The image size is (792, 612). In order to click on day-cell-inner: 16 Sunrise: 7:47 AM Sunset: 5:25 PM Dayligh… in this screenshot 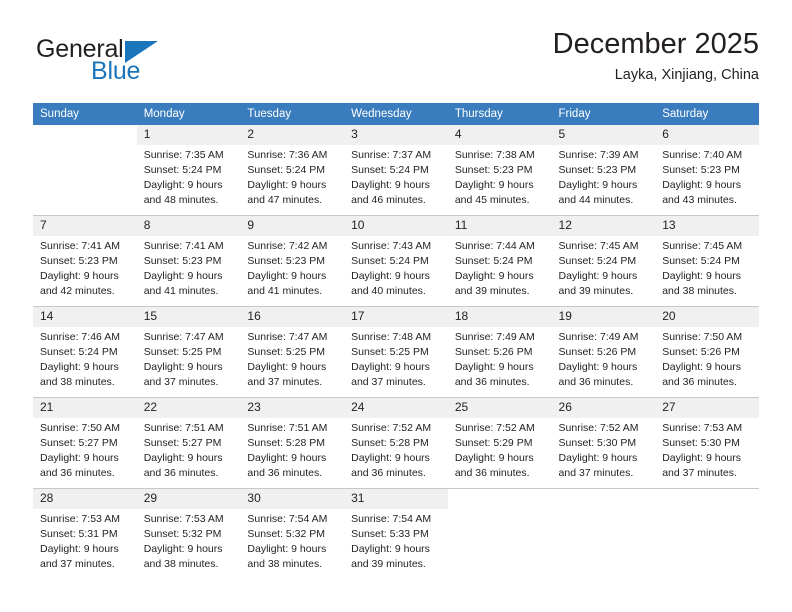, I will do `click(292, 352)`.